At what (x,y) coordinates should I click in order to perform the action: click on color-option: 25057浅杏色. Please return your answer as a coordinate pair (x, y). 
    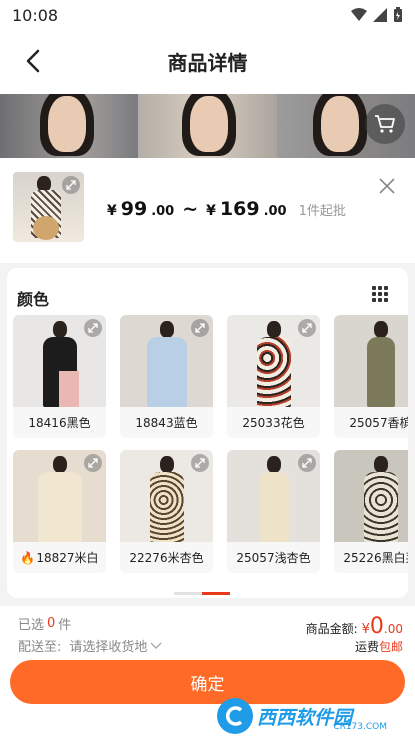
    Looking at the image, I should click on (273, 511).